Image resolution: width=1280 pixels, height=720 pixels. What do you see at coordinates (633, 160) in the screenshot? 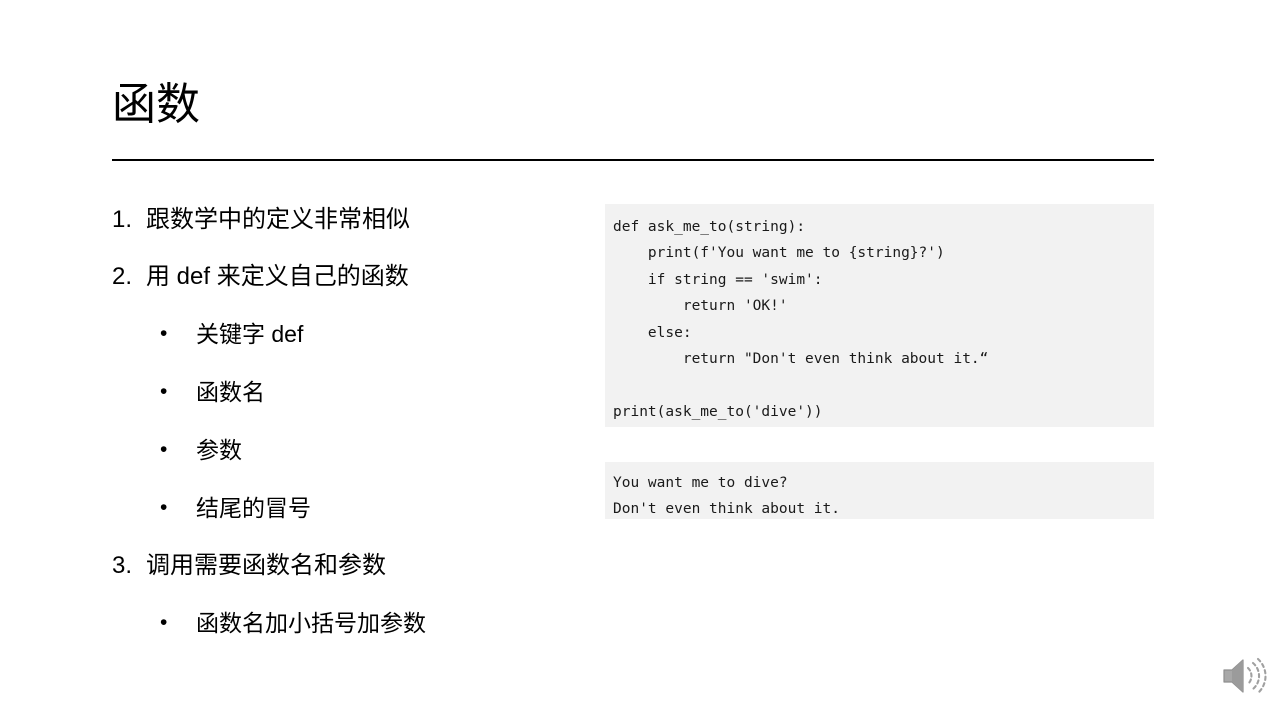
I see `title-divider` at bounding box center [633, 160].